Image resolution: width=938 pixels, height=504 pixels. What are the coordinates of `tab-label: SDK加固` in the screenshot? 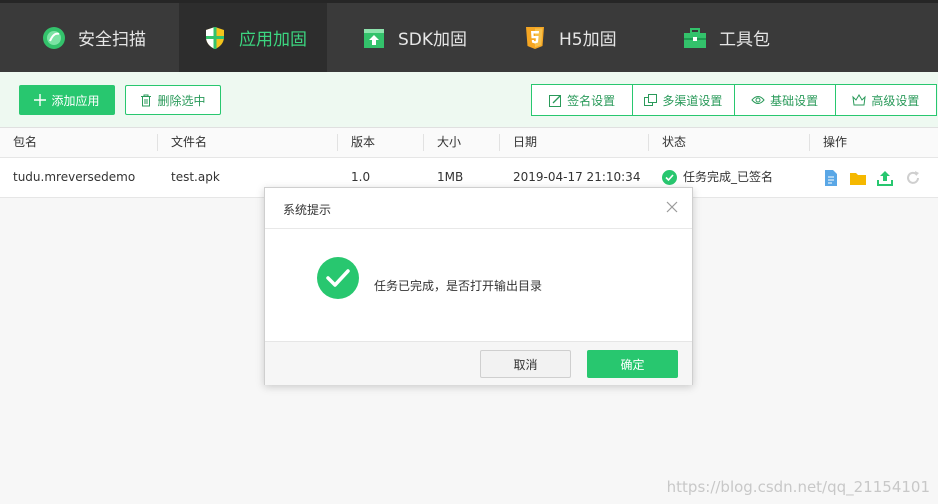 It's located at (433, 40).